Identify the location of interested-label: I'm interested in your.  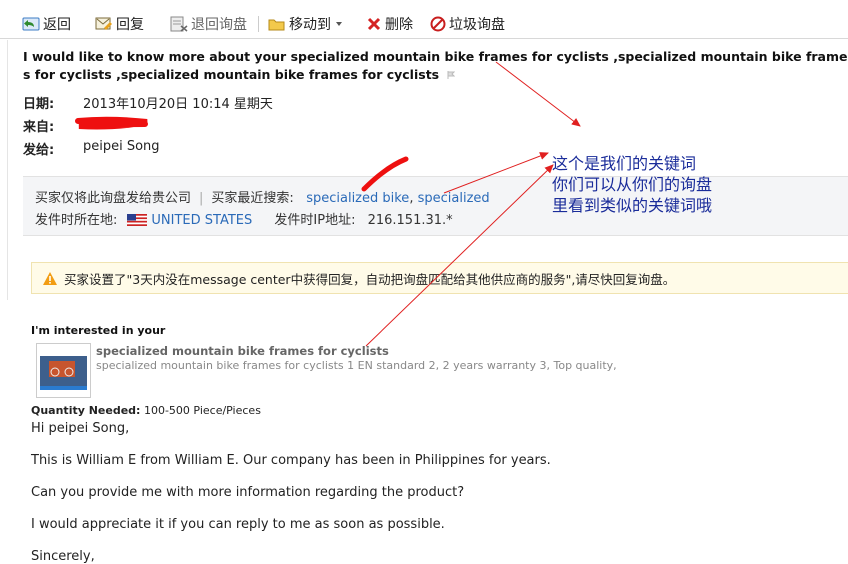
(98, 330).